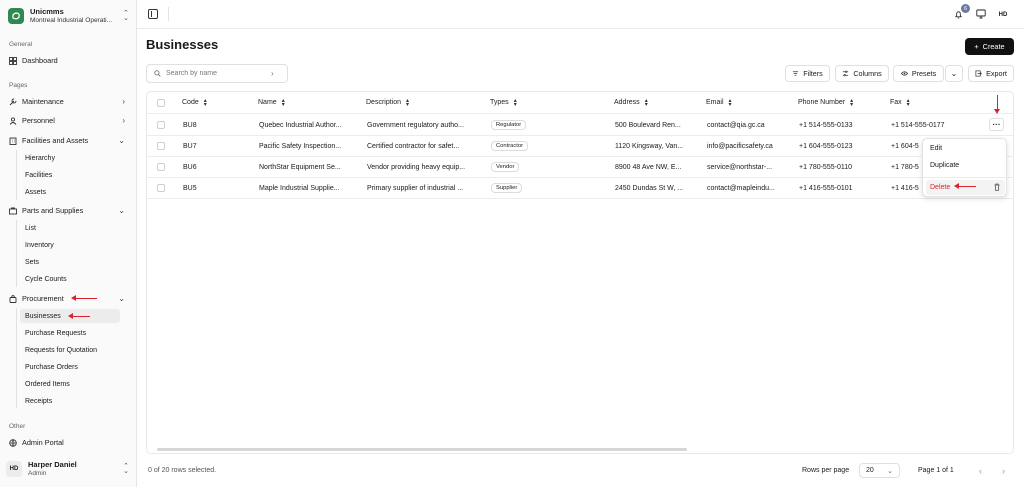 The height and width of the screenshot is (487, 1024). I want to click on sidebar-item-parts-and-supplies: Parts and Supplies ⌄, so click(68, 210).